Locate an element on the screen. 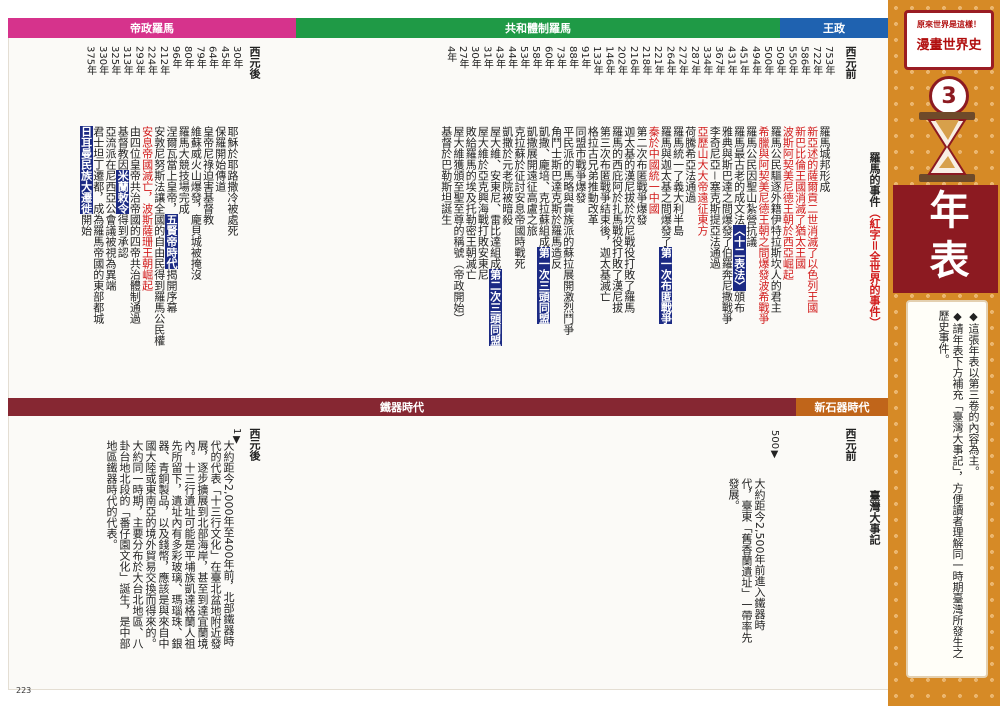  timeline-event: 羅馬的西庇阿於扎馬戰役打敗了漢尼拔 is located at coordinates (617, 219).